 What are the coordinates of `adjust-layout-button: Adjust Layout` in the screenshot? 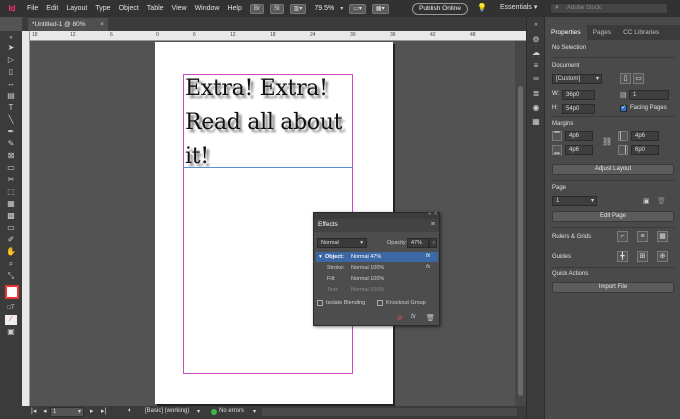 It's located at (613, 169).